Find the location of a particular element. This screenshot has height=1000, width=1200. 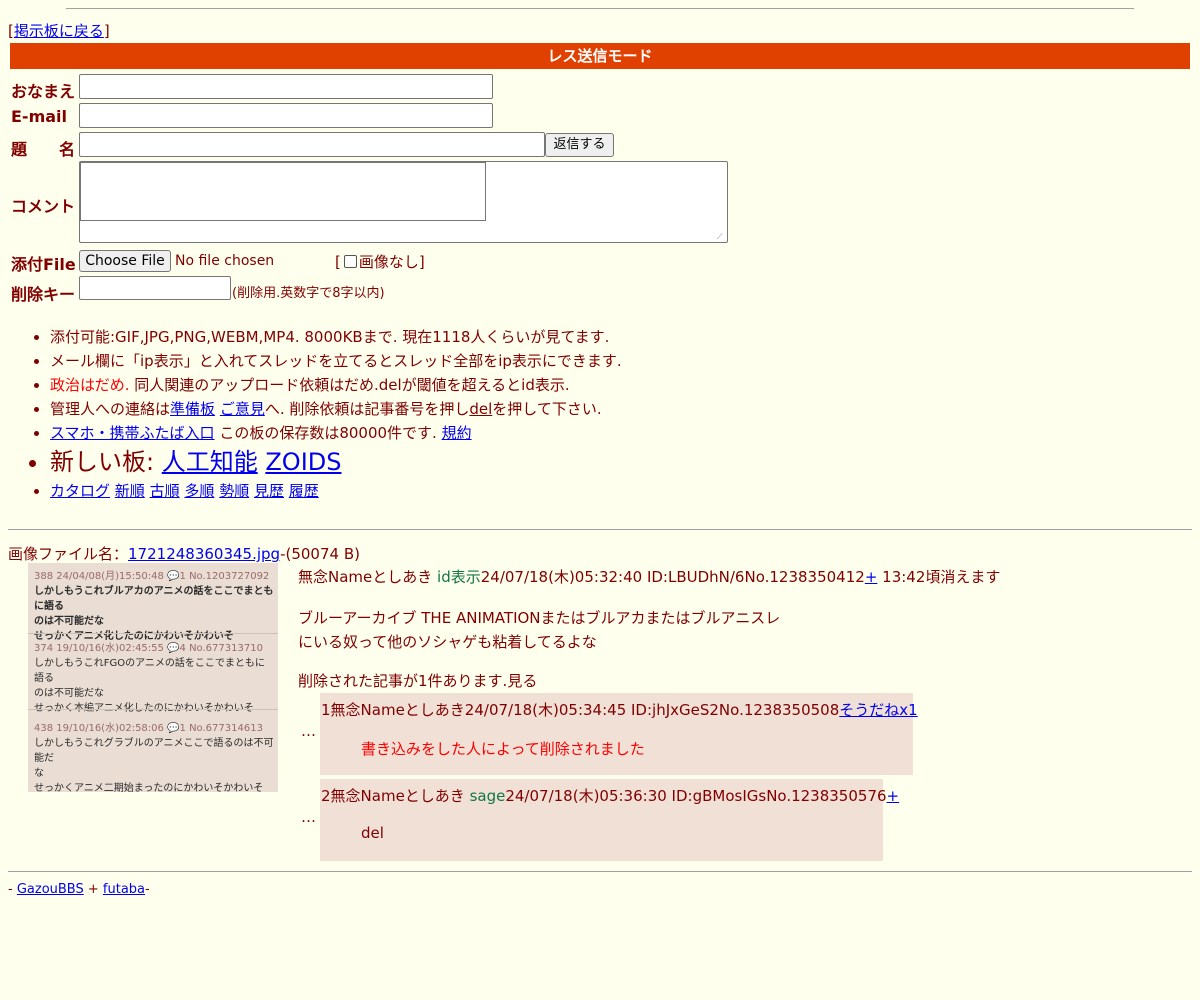

delete-key-input is located at coordinates (155, 288).